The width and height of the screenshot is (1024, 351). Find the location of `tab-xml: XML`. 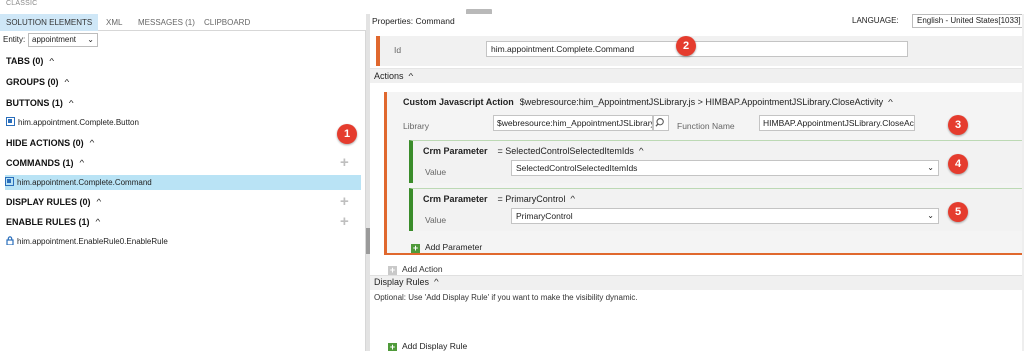

tab-xml: XML is located at coordinates (114, 22).